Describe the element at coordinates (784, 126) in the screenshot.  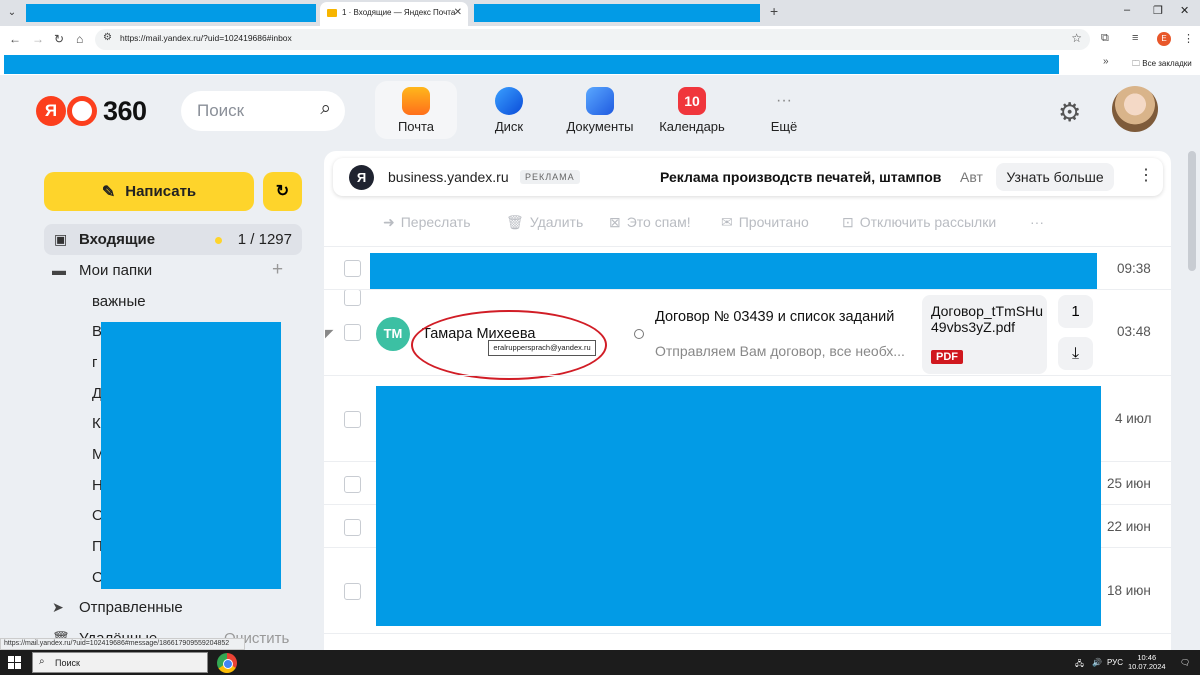
I see `service-label: Ещё` at that location.